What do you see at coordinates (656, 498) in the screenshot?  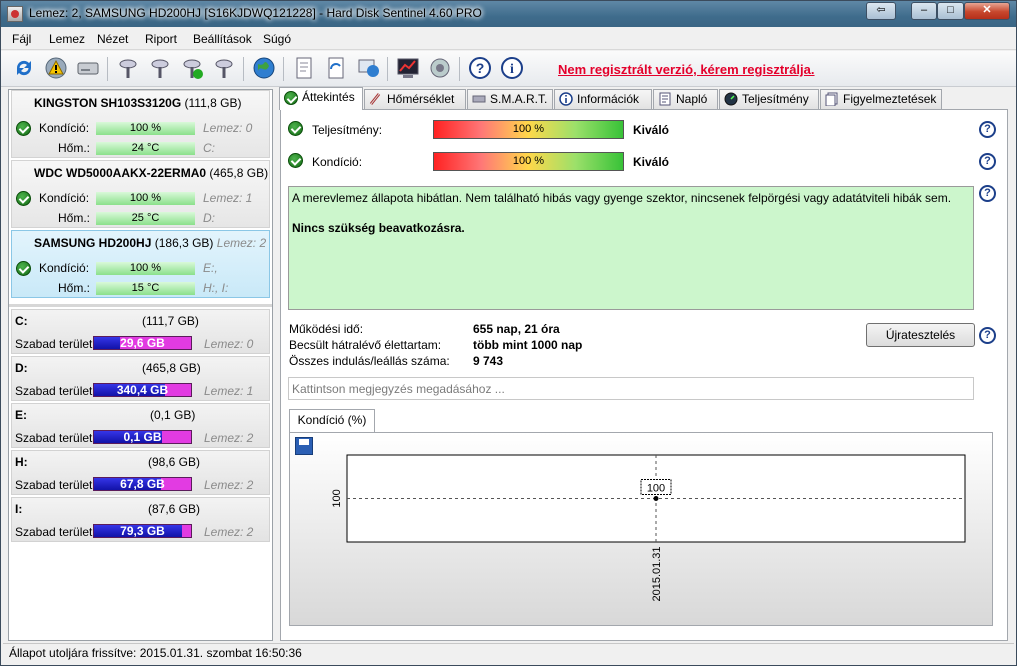 I see `data-point` at bounding box center [656, 498].